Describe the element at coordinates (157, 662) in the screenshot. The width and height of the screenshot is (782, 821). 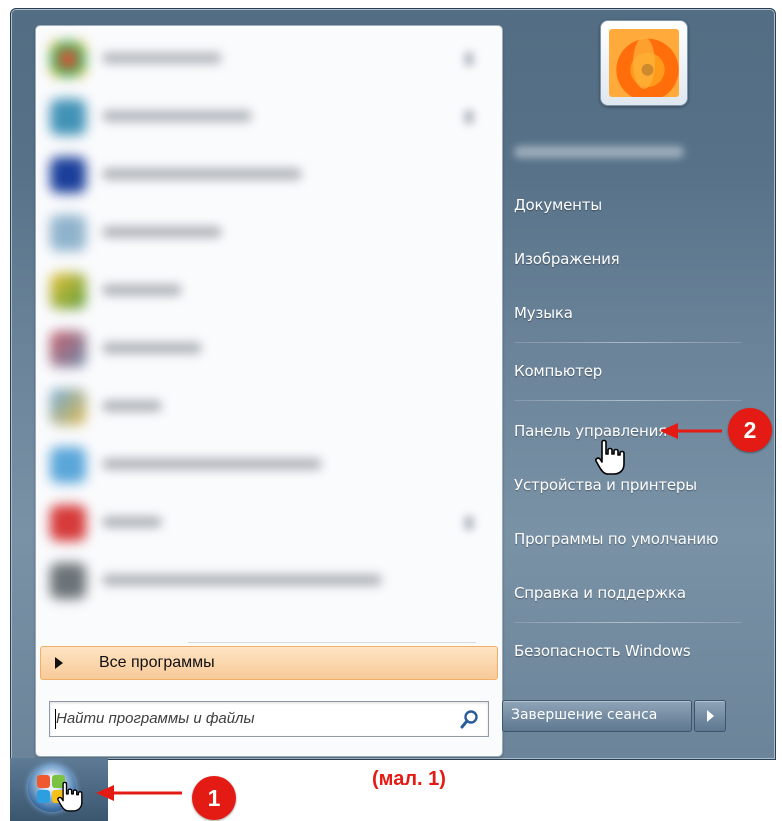
I see `all-programs-label: Все программы` at that location.